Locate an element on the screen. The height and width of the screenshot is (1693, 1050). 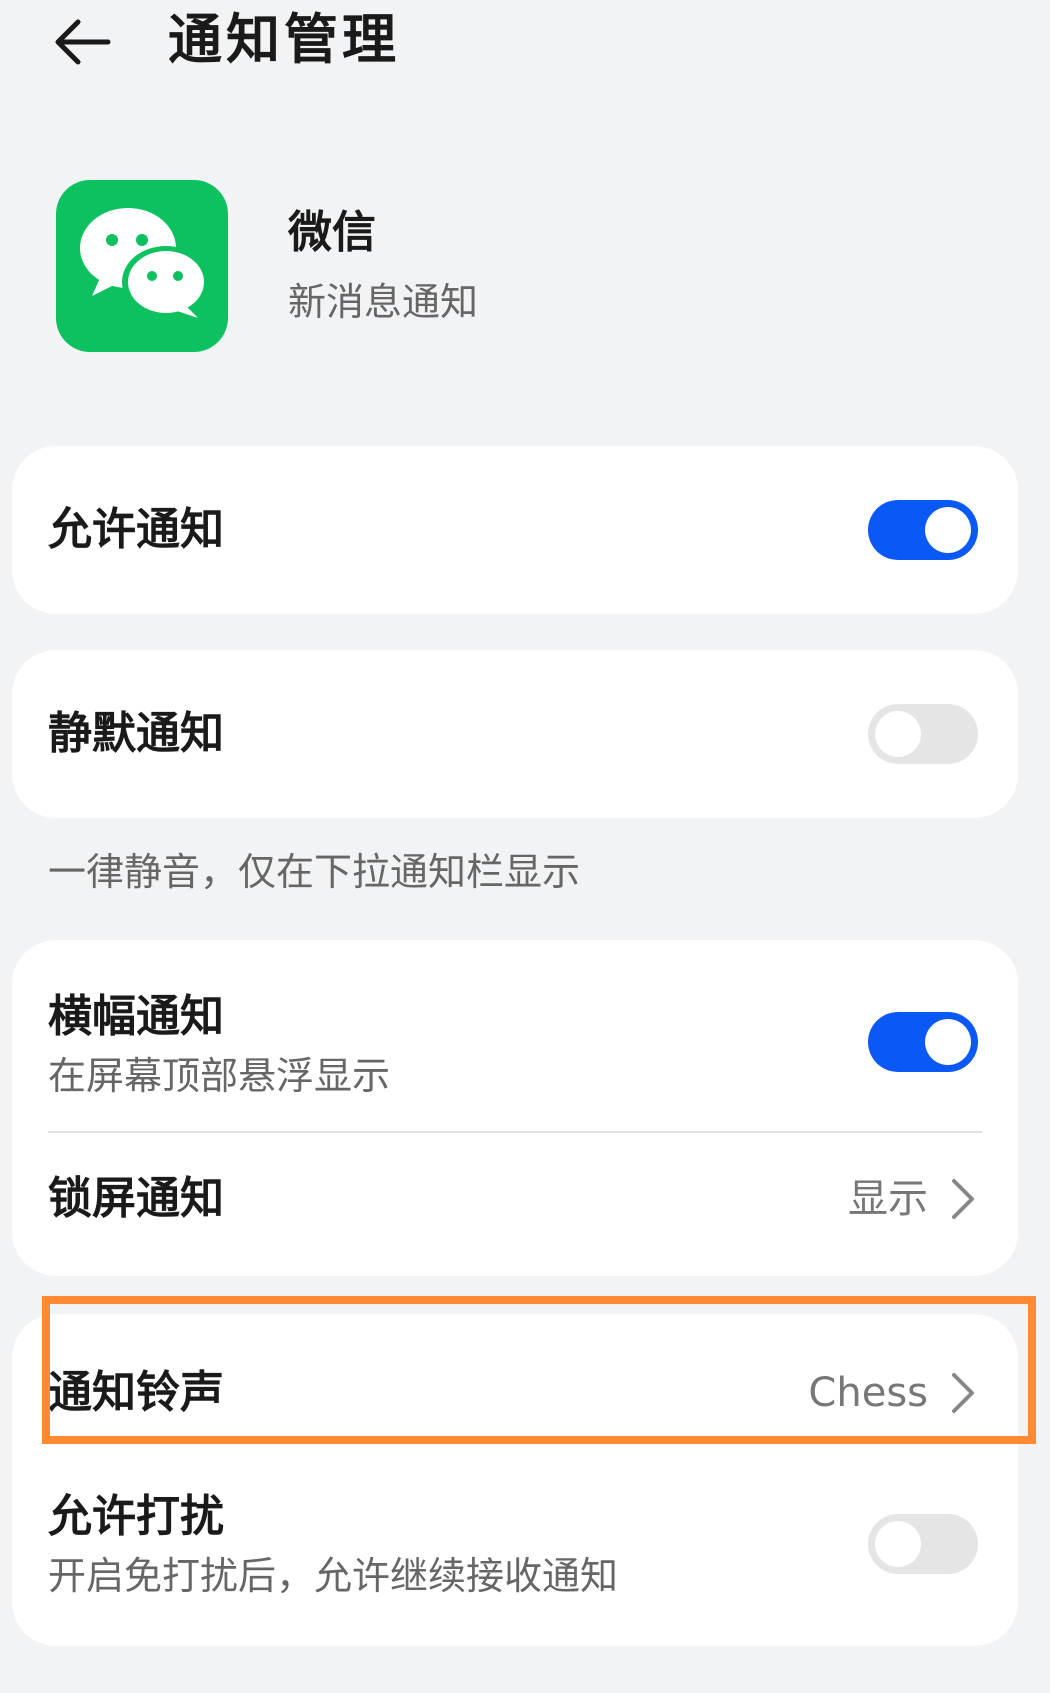
arrow-left-icon is located at coordinates (83, 42).